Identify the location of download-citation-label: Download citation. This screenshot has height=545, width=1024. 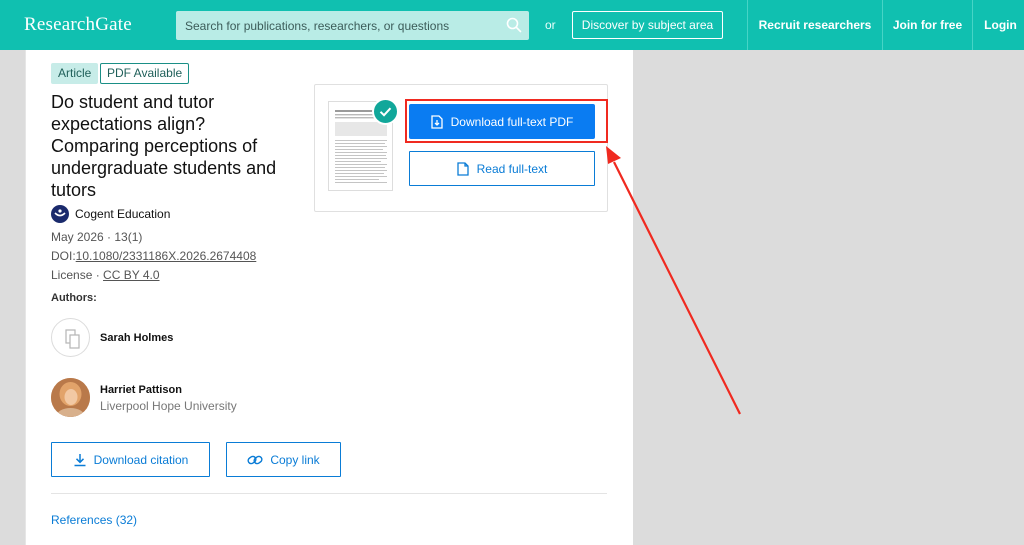
(141, 459).